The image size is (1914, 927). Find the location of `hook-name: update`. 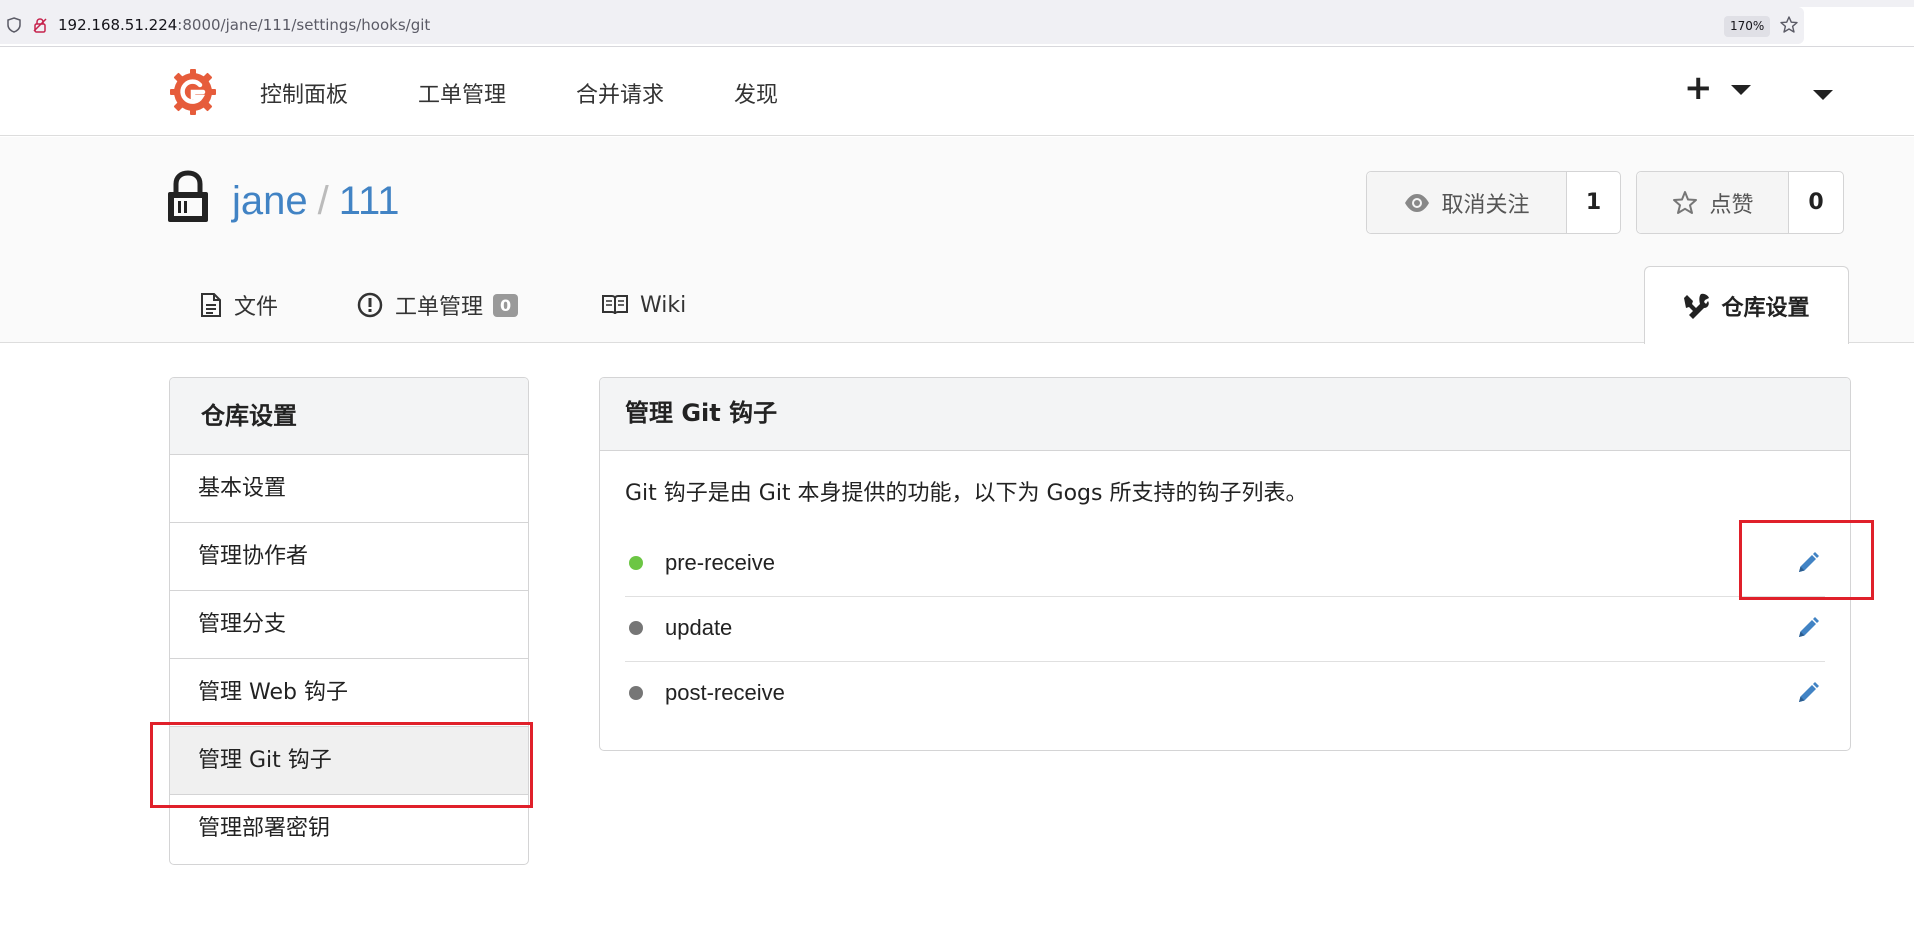

hook-name: update is located at coordinates (699, 627).